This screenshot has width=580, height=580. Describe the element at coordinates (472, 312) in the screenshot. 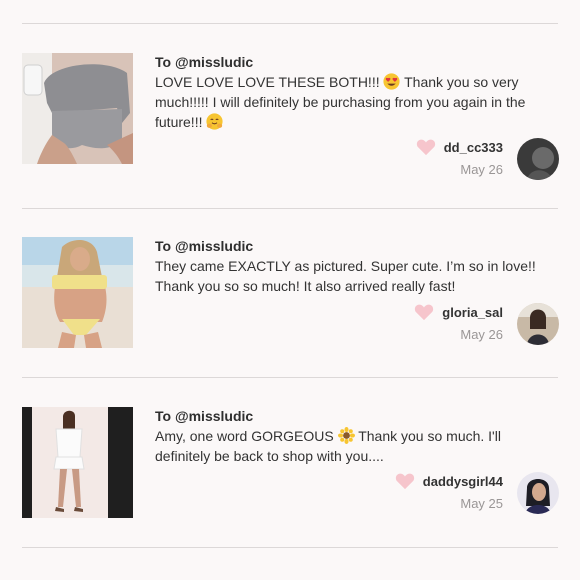

I see `username-link: gloria_sal` at that location.